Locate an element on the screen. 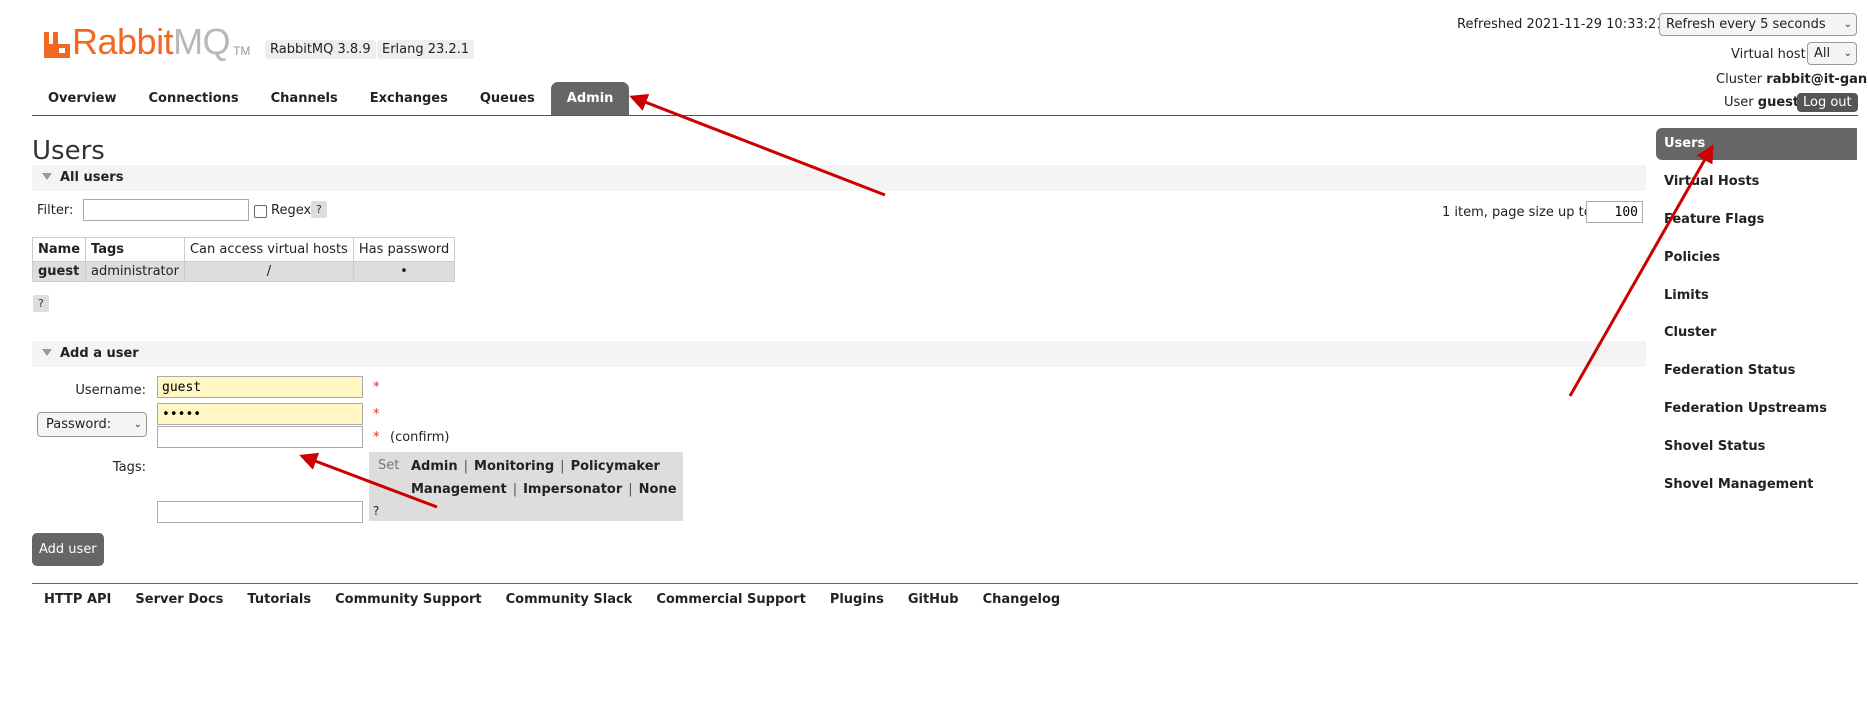 This screenshot has width=1868, height=701. tag-option-policymaker: Policymaker is located at coordinates (615, 466).